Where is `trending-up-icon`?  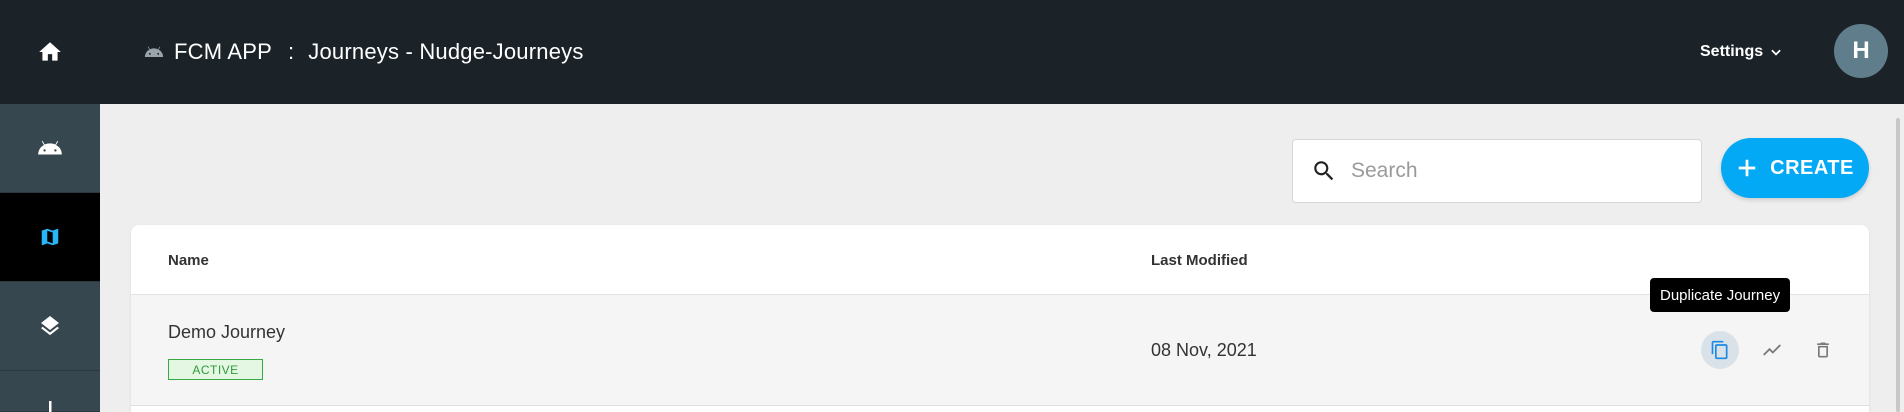
trending-up-icon is located at coordinates (1772, 350).